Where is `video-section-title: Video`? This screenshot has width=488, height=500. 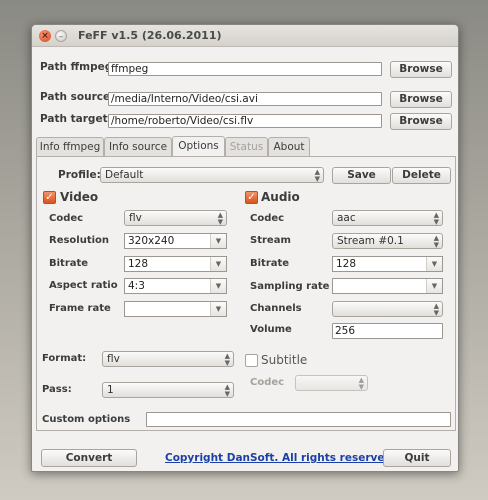 video-section-title: Video is located at coordinates (79, 197).